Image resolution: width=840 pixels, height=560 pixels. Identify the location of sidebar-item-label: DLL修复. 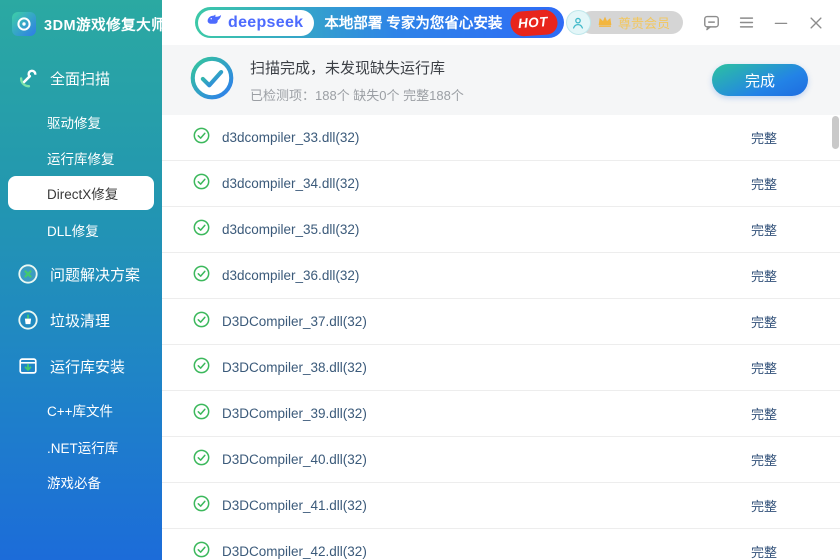
(73, 231).